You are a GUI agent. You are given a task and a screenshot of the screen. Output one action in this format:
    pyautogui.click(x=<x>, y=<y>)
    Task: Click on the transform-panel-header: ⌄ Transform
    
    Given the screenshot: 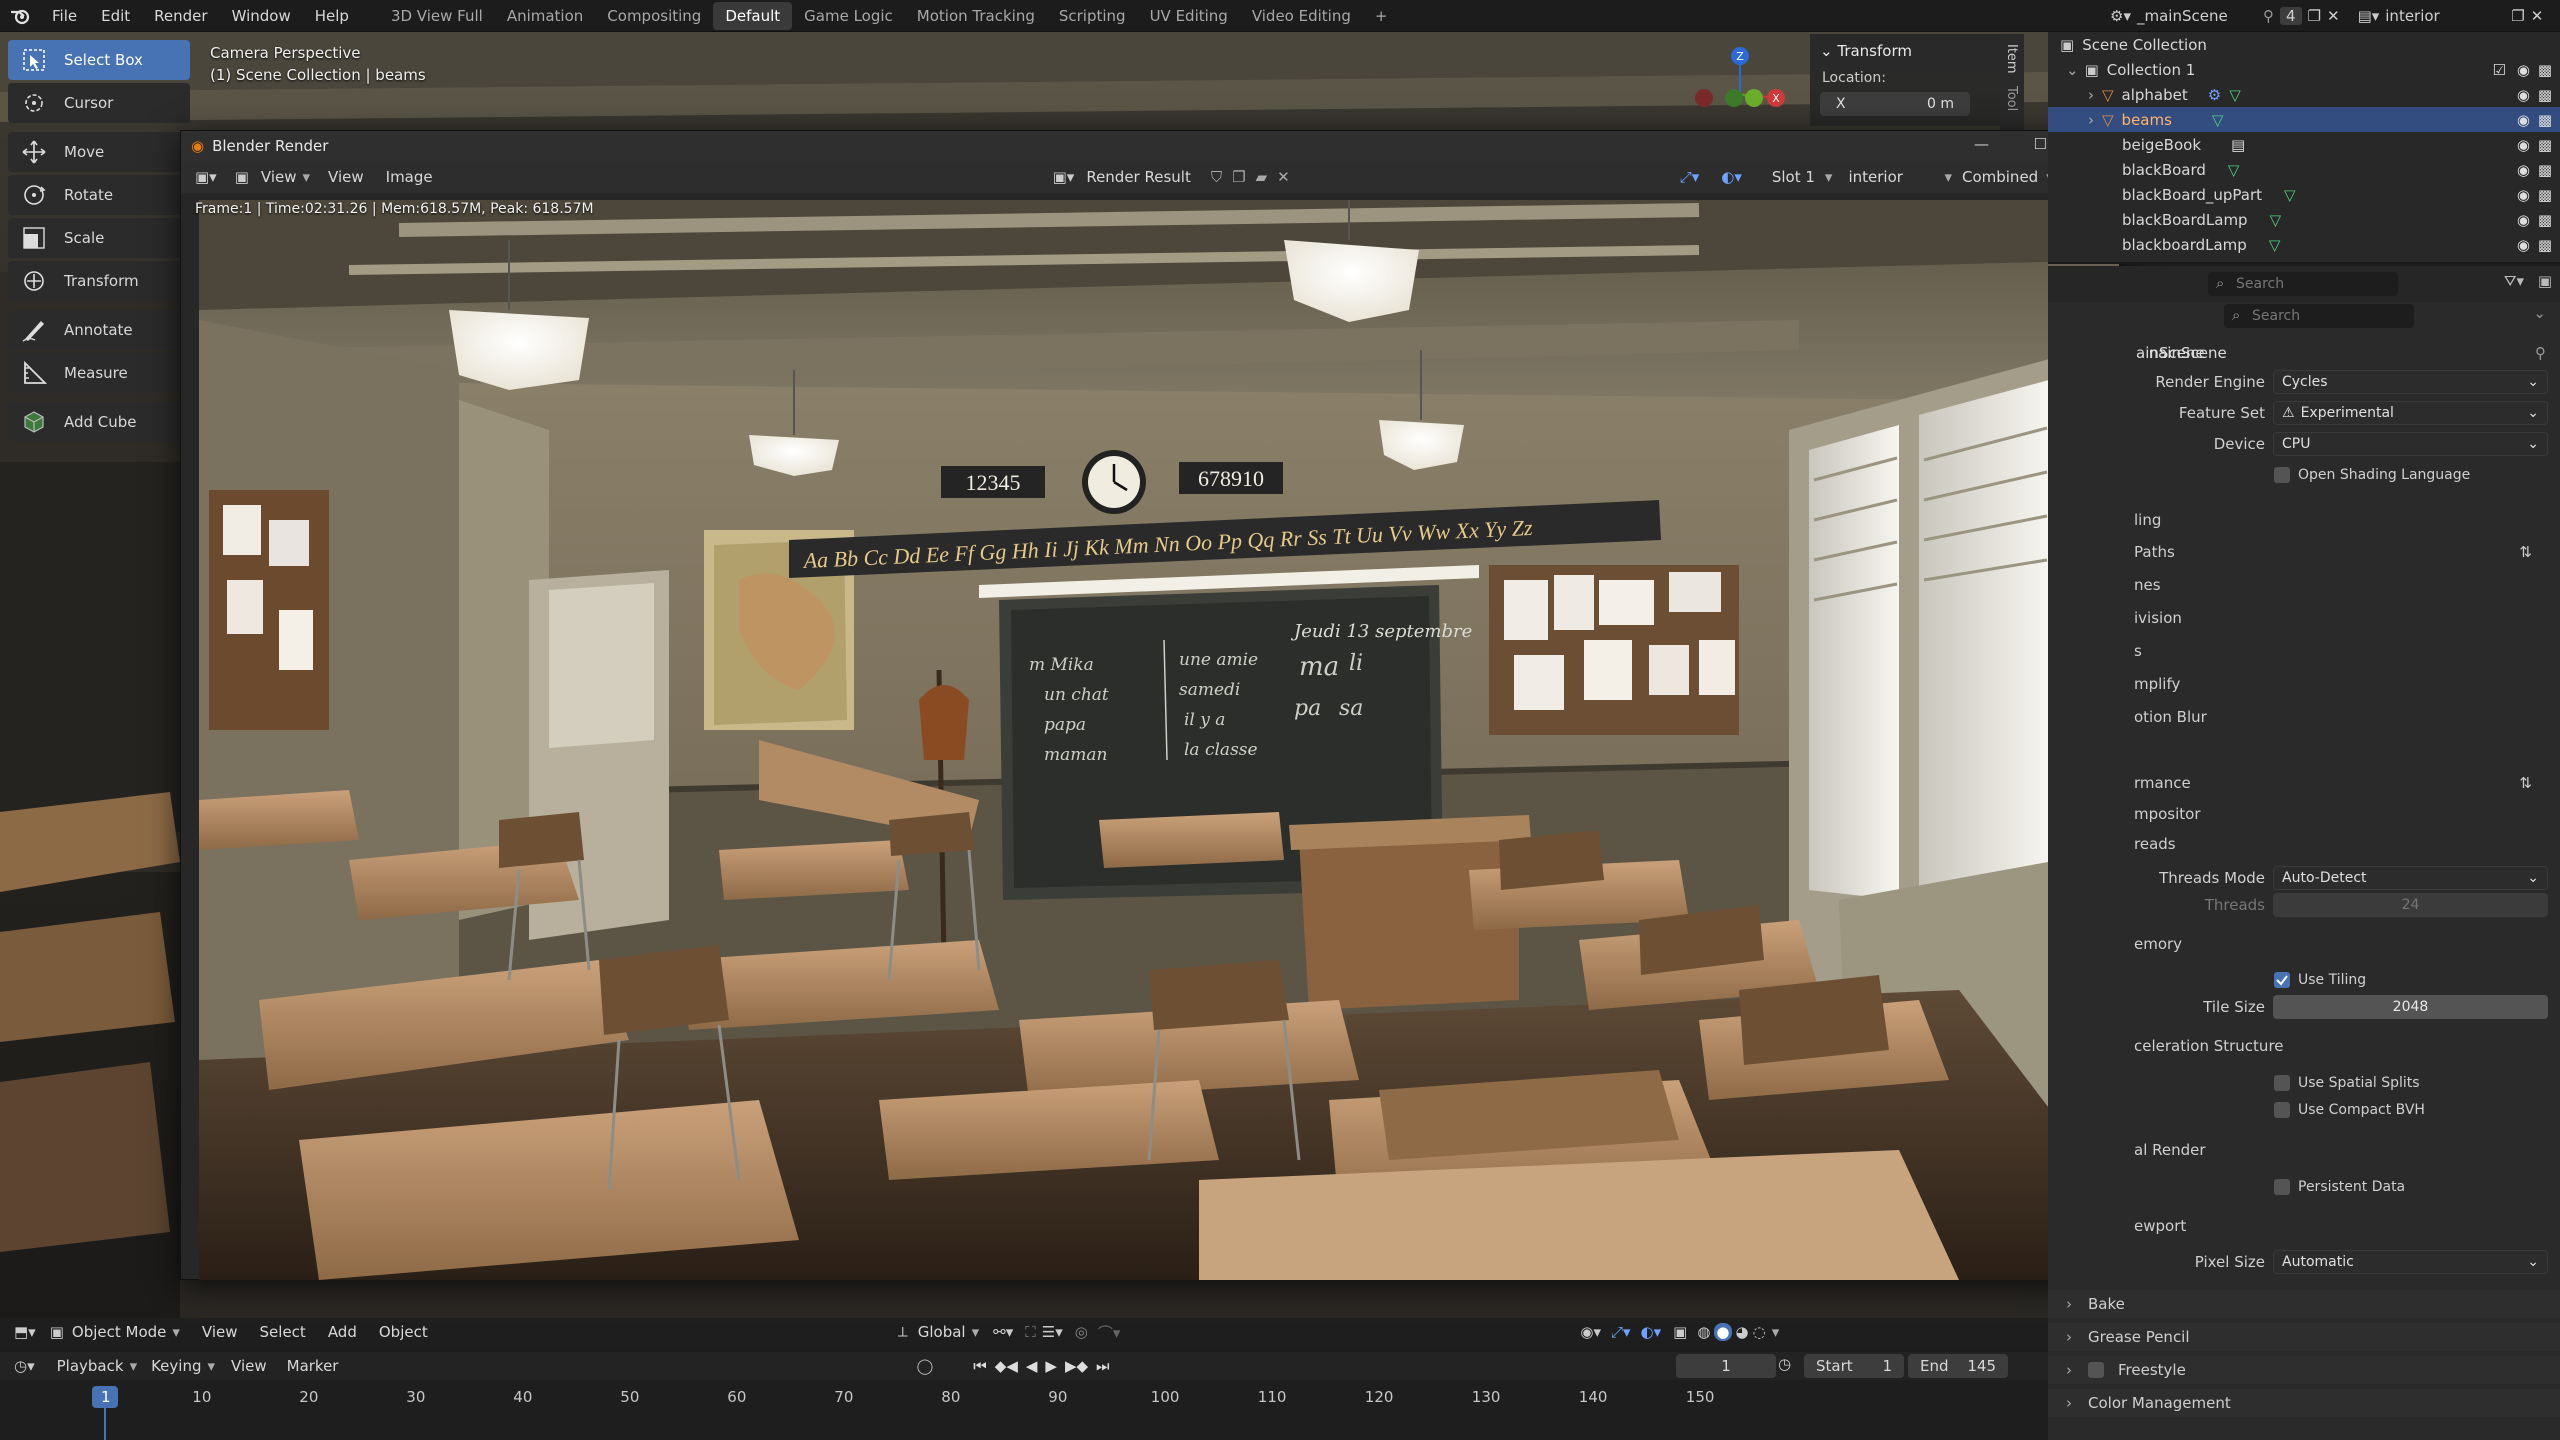 What is the action you would take?
    pyautogui.click(x=1905, y=51)
    